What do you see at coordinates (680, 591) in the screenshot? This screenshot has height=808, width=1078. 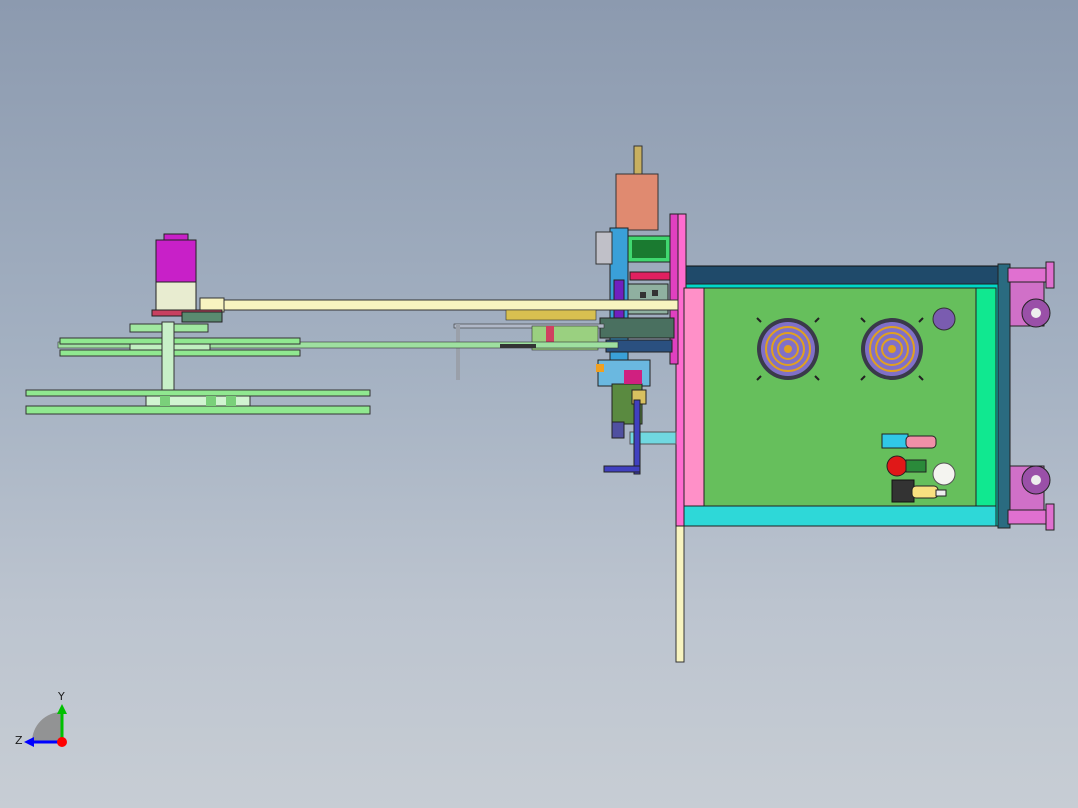 I see `support-leg` at bounding box center [680, 591].